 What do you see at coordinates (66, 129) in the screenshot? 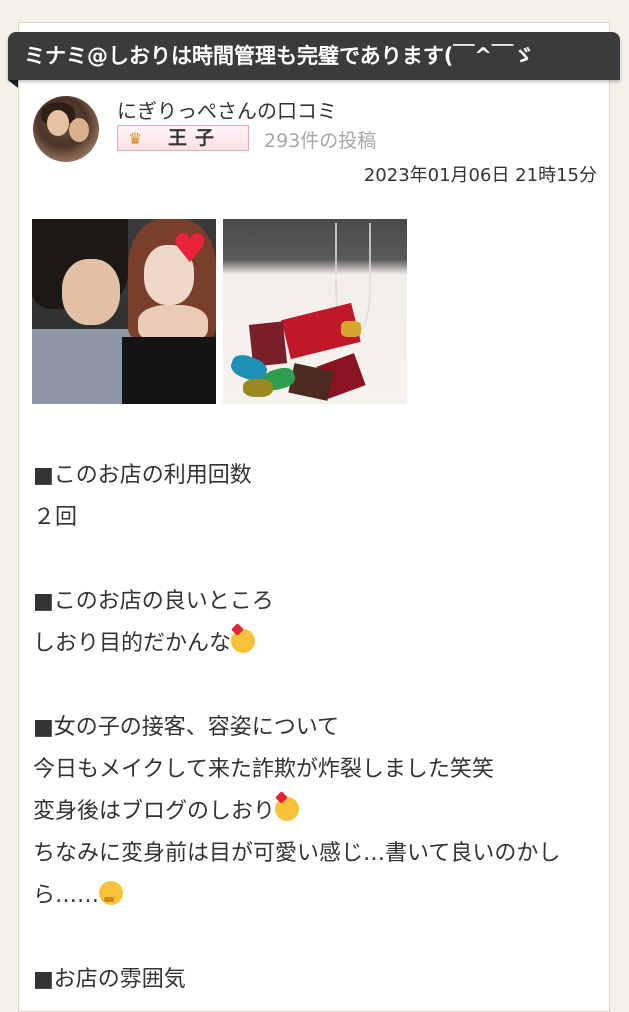
I see `reviewer-avatar` at bounding box center [66, 129].